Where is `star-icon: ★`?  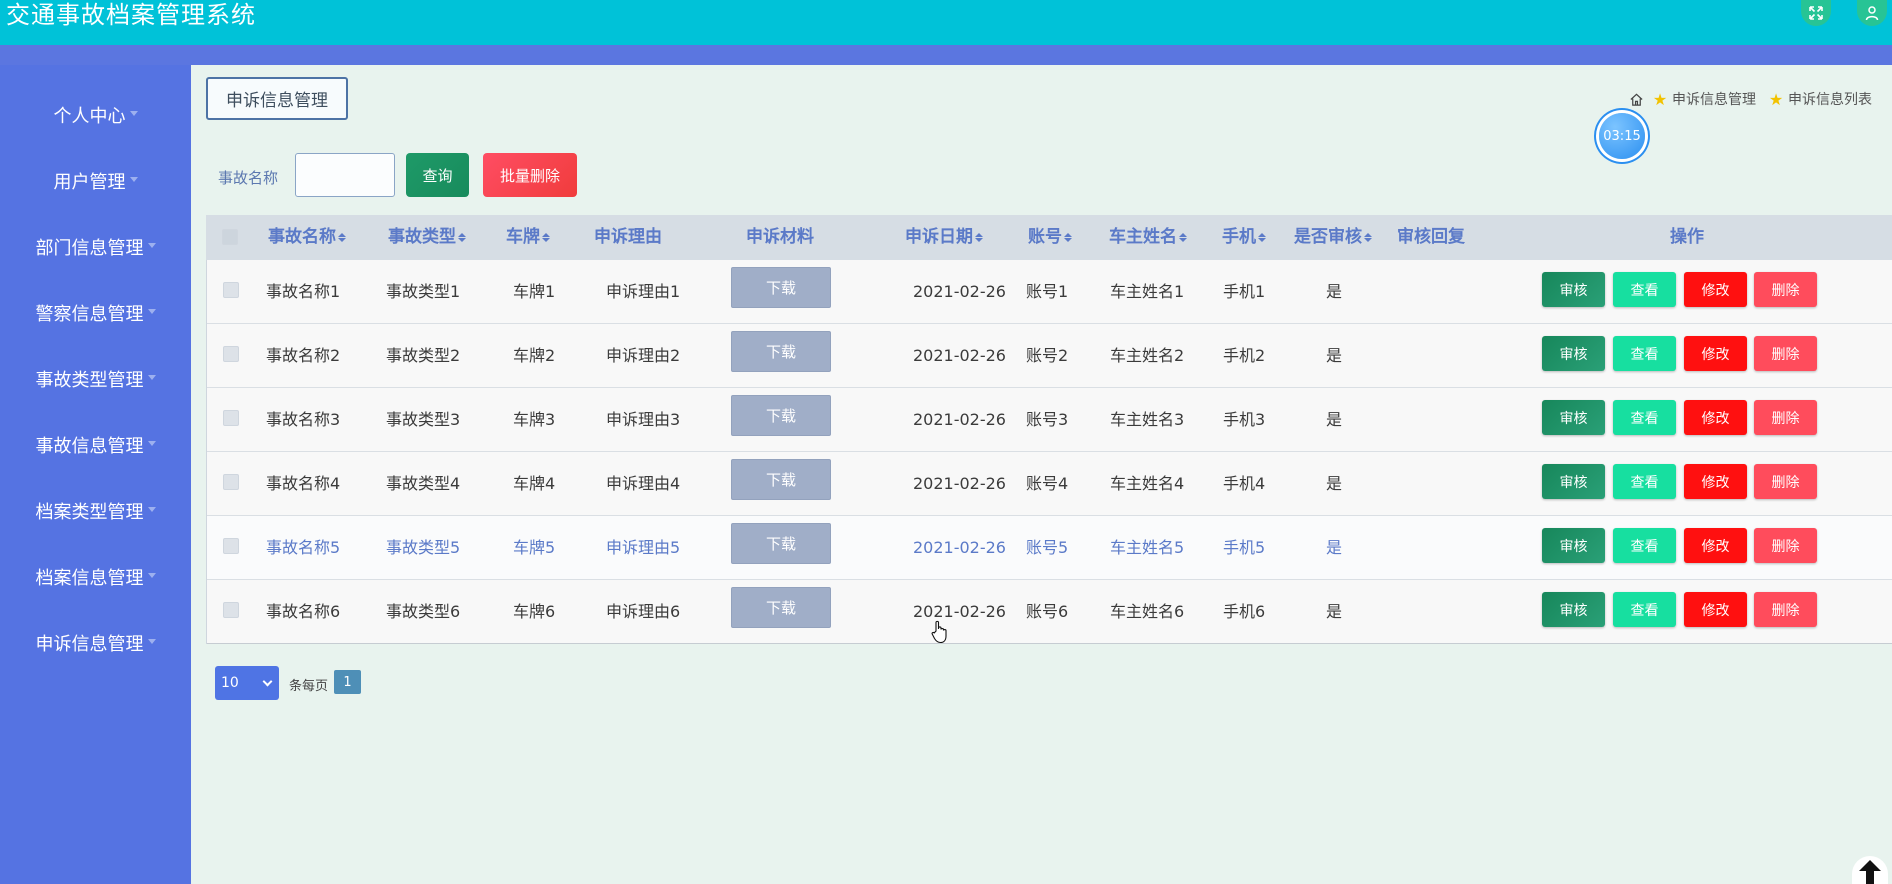
star-icon: ★ is located at coordinates (1776, 99).